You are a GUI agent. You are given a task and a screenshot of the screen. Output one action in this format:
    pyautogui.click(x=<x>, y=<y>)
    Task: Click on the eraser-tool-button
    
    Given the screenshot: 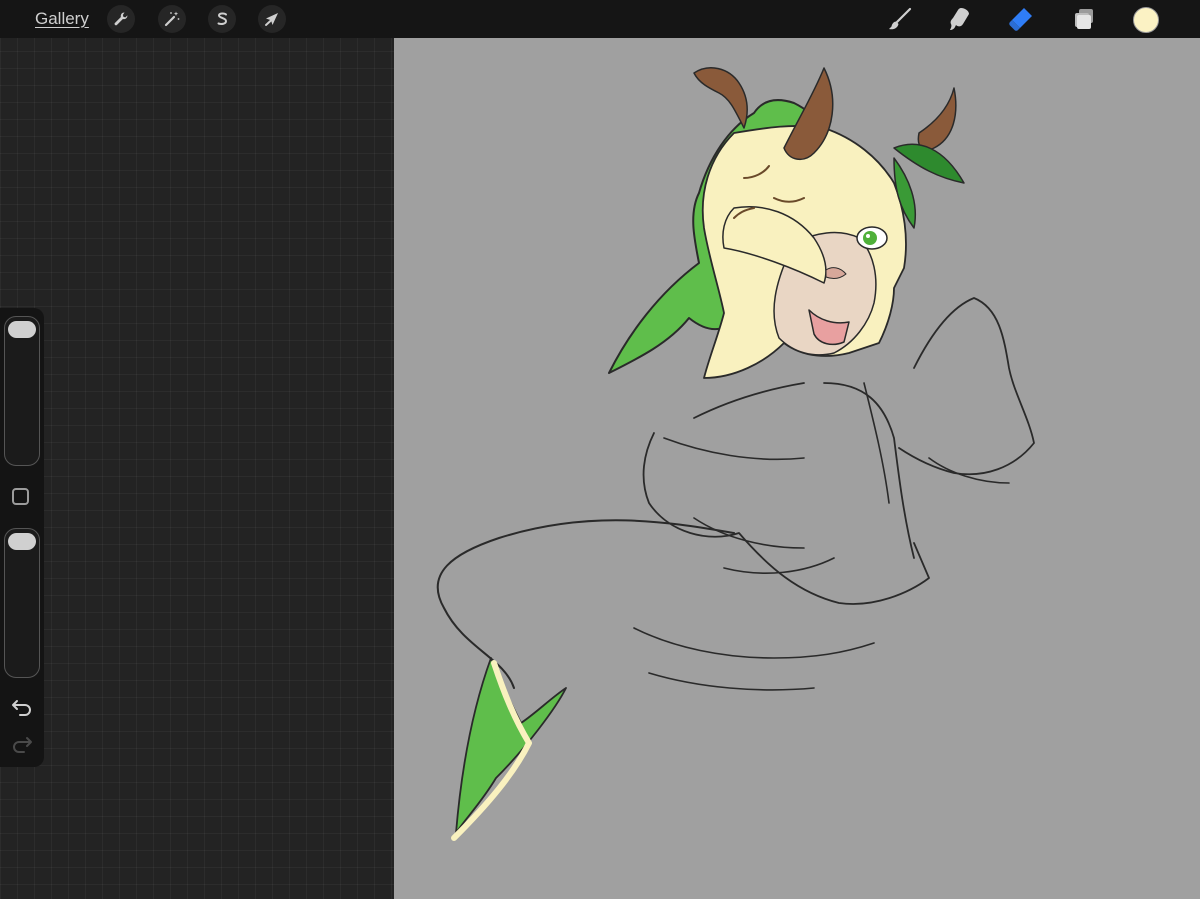 What is the action you would take?
    pyautogui.click(x=1021, y=19)
    